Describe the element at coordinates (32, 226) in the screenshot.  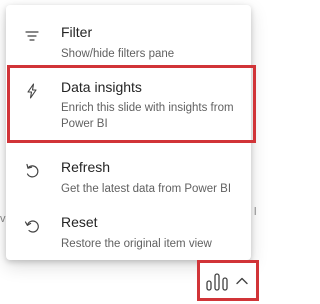
I see `reset-arrow-icon` at that location.